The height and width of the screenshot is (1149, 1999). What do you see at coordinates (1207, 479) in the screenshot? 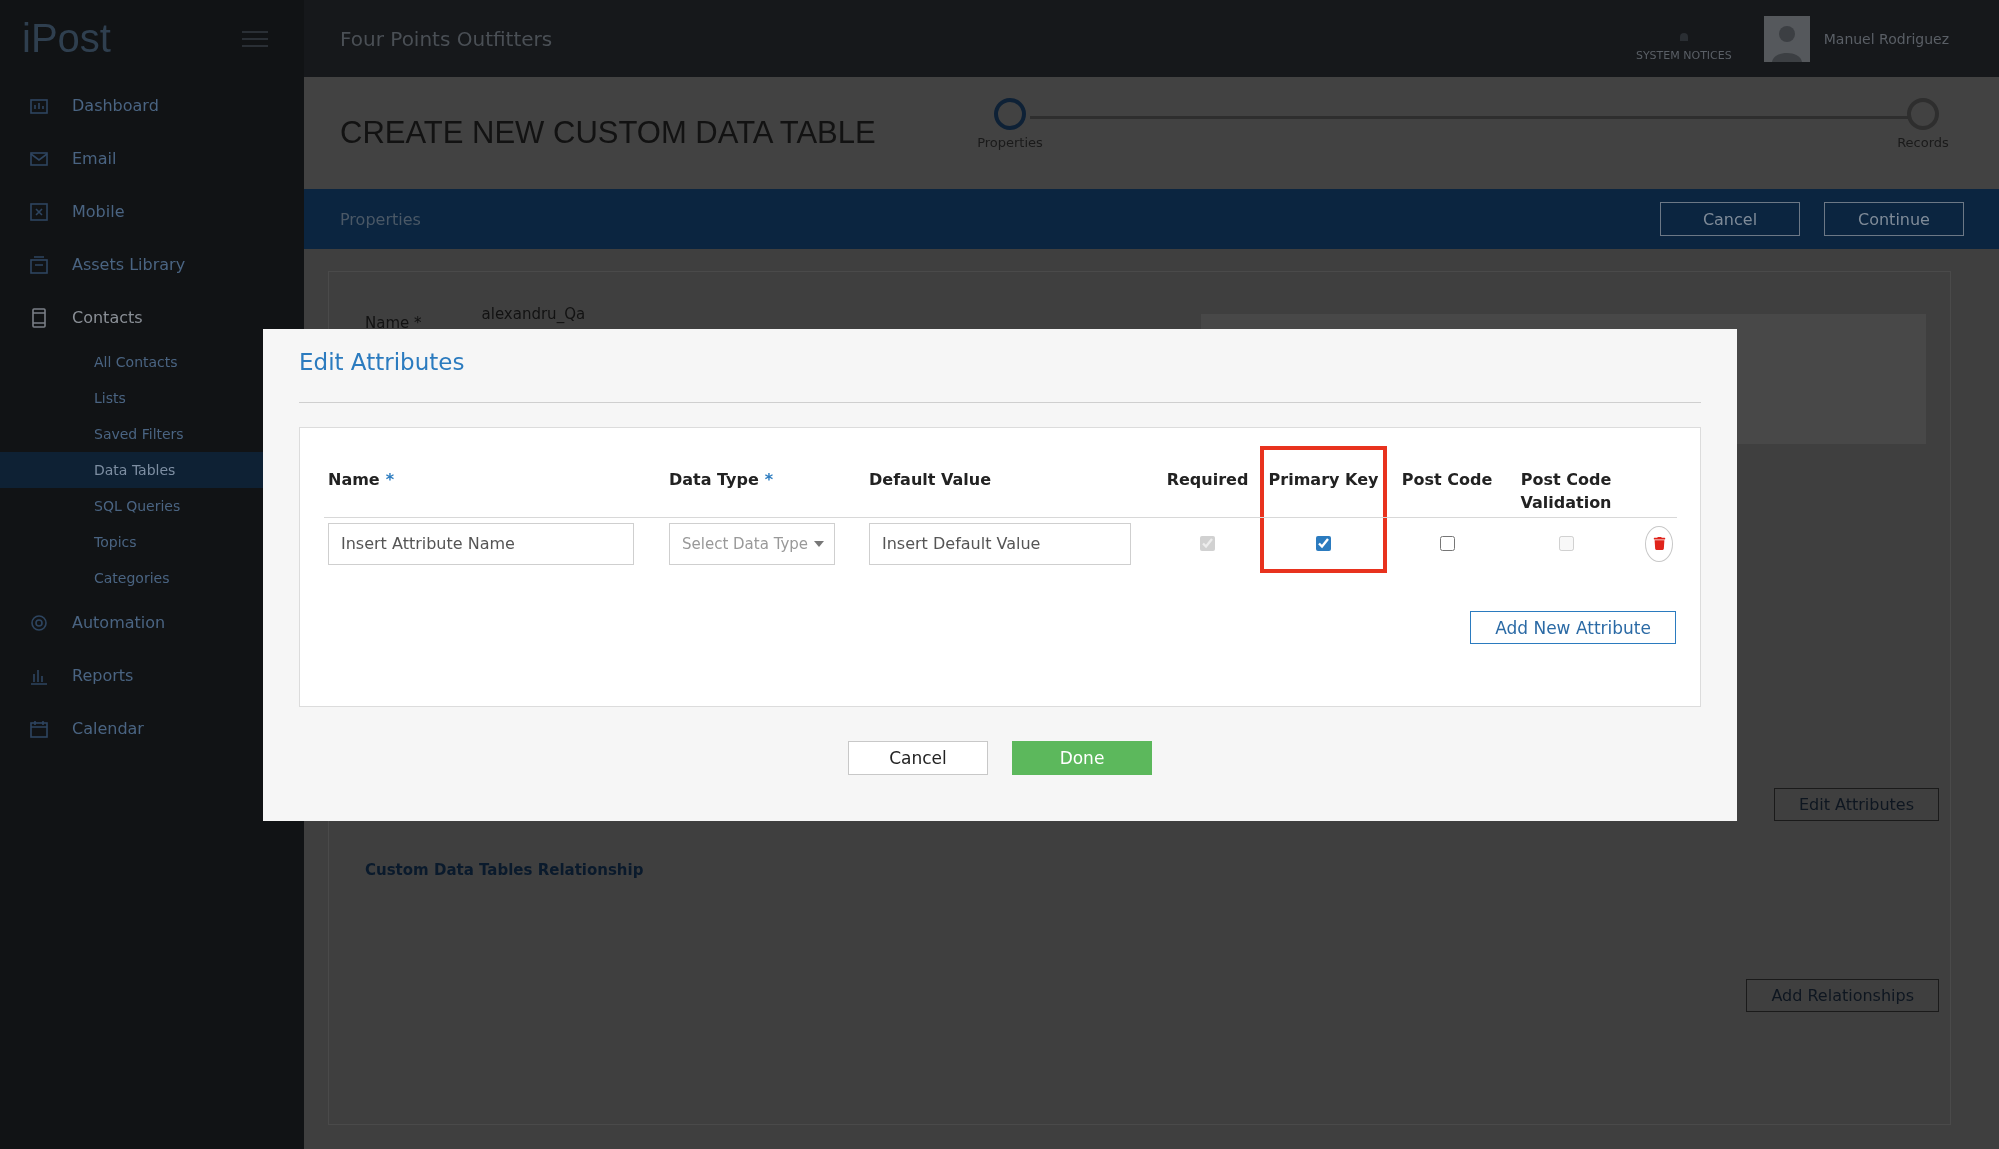
I see `column-header: Required` at bounding box center [1207, 479].